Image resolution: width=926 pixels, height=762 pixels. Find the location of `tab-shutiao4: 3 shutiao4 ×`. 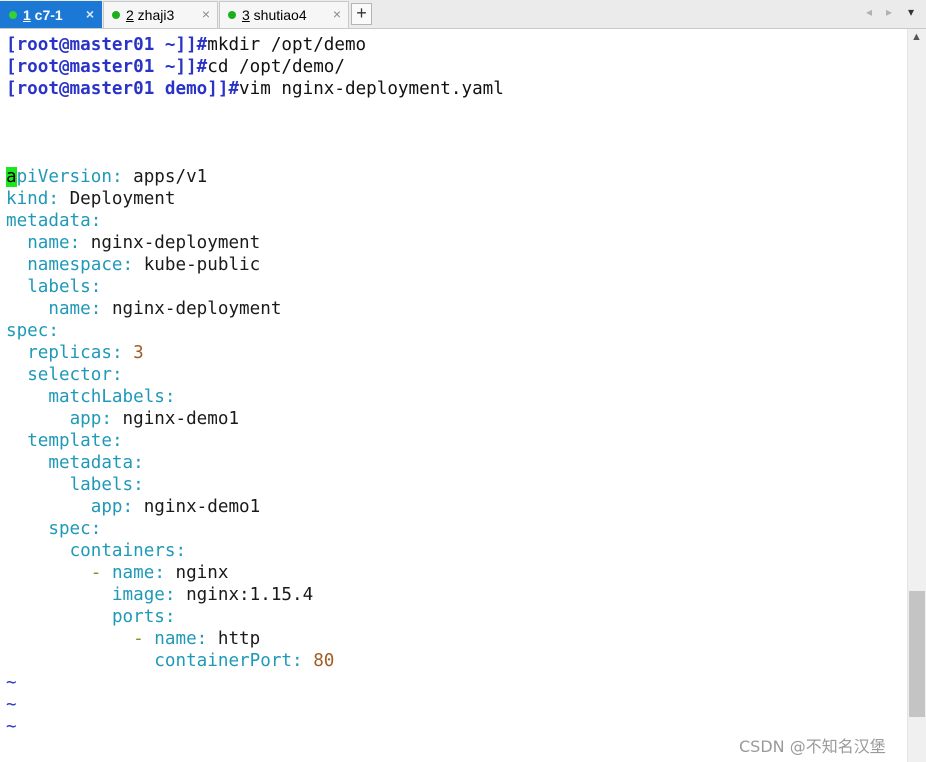

tab-shutiao4: 3 shutiao4 × is located at coordinates (284, 14).